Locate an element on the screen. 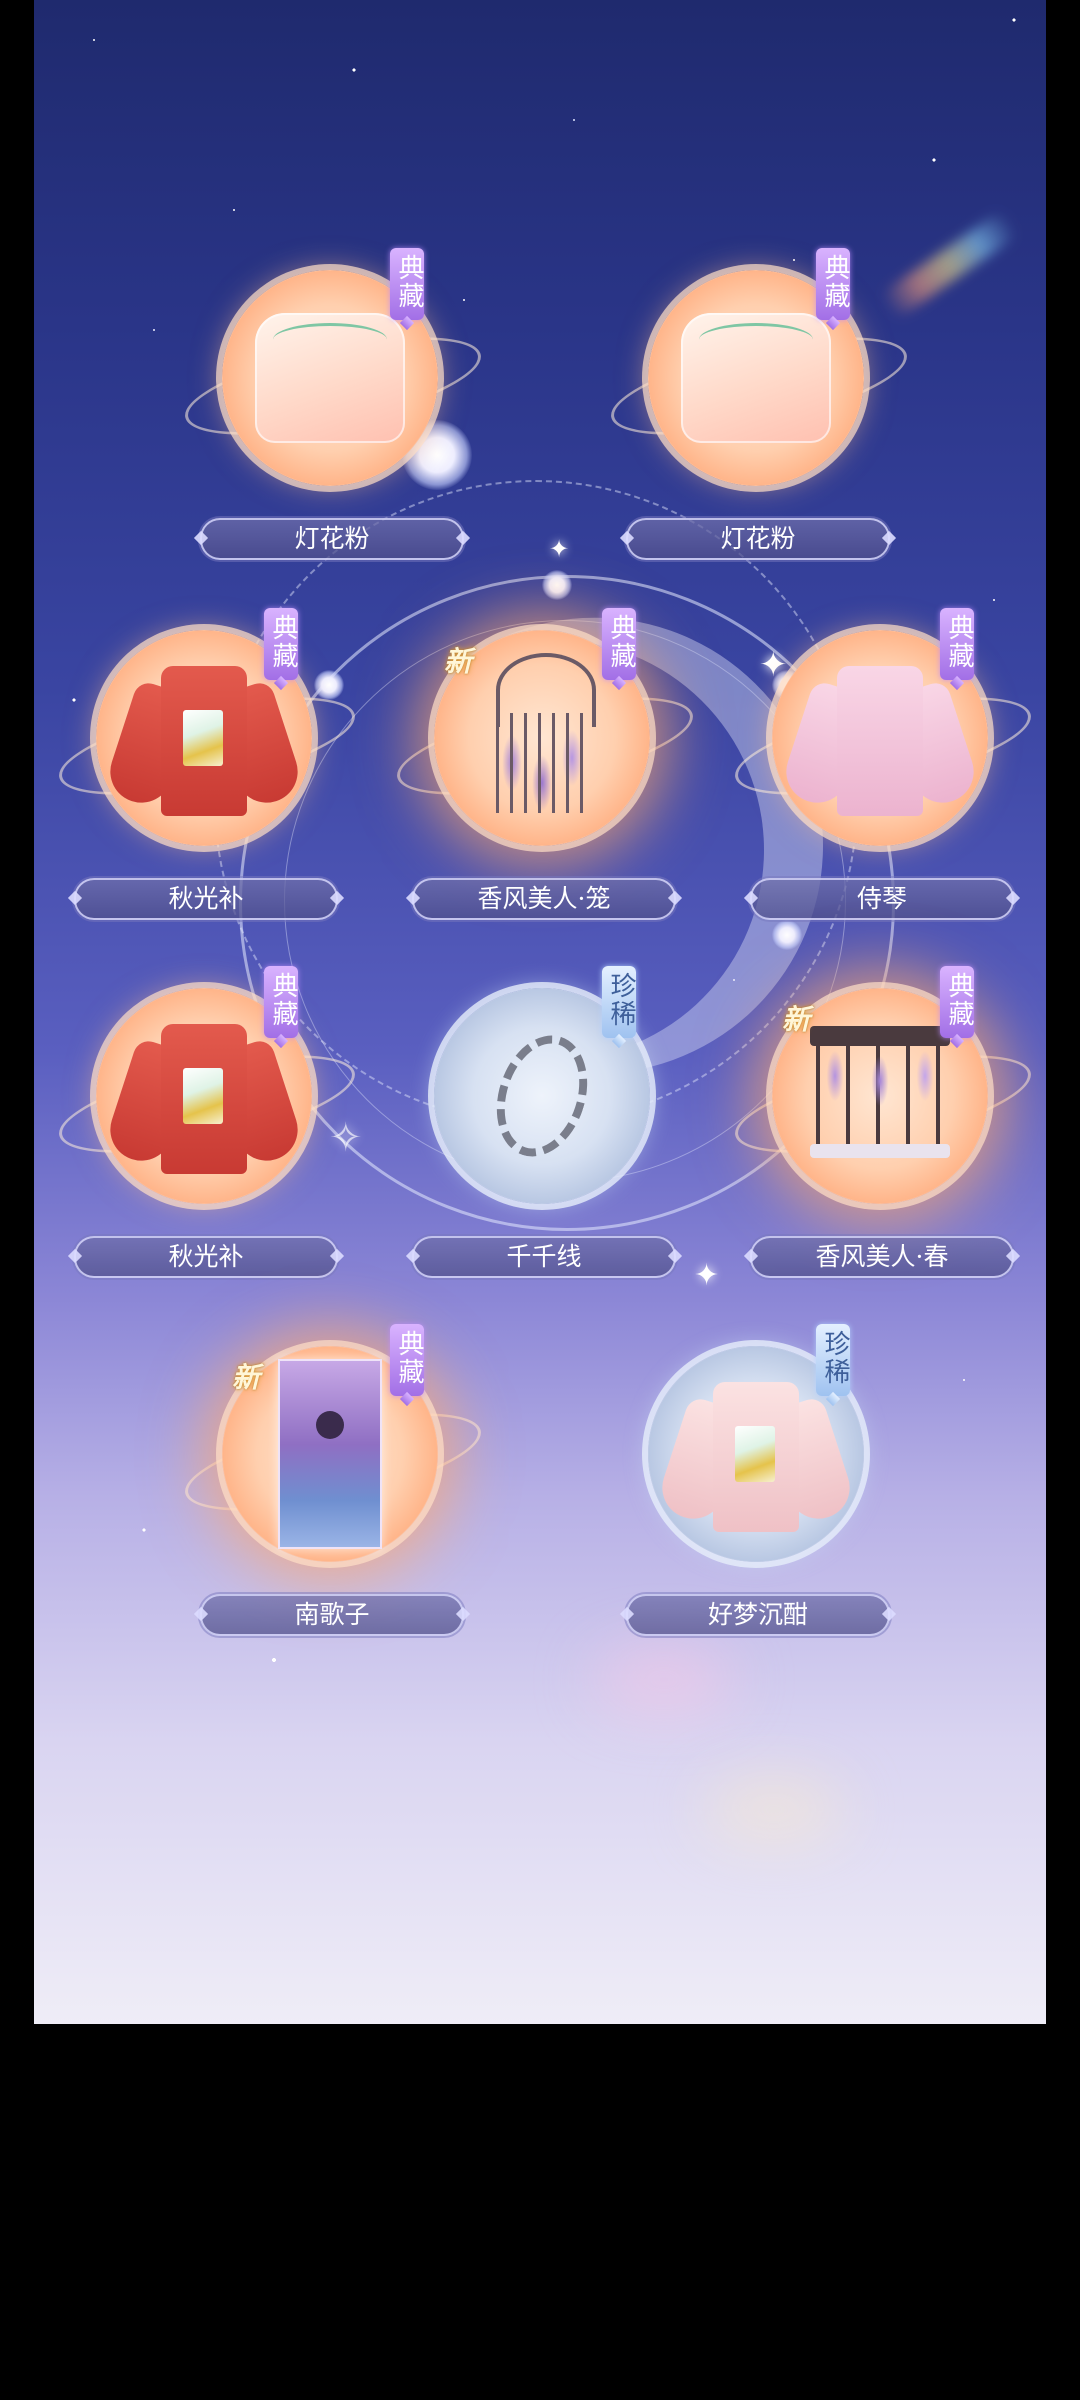  collection-item-xiangfengmeiren-chun: 新 典藏 香风美人·春 is located at coordinates (878, 1137).